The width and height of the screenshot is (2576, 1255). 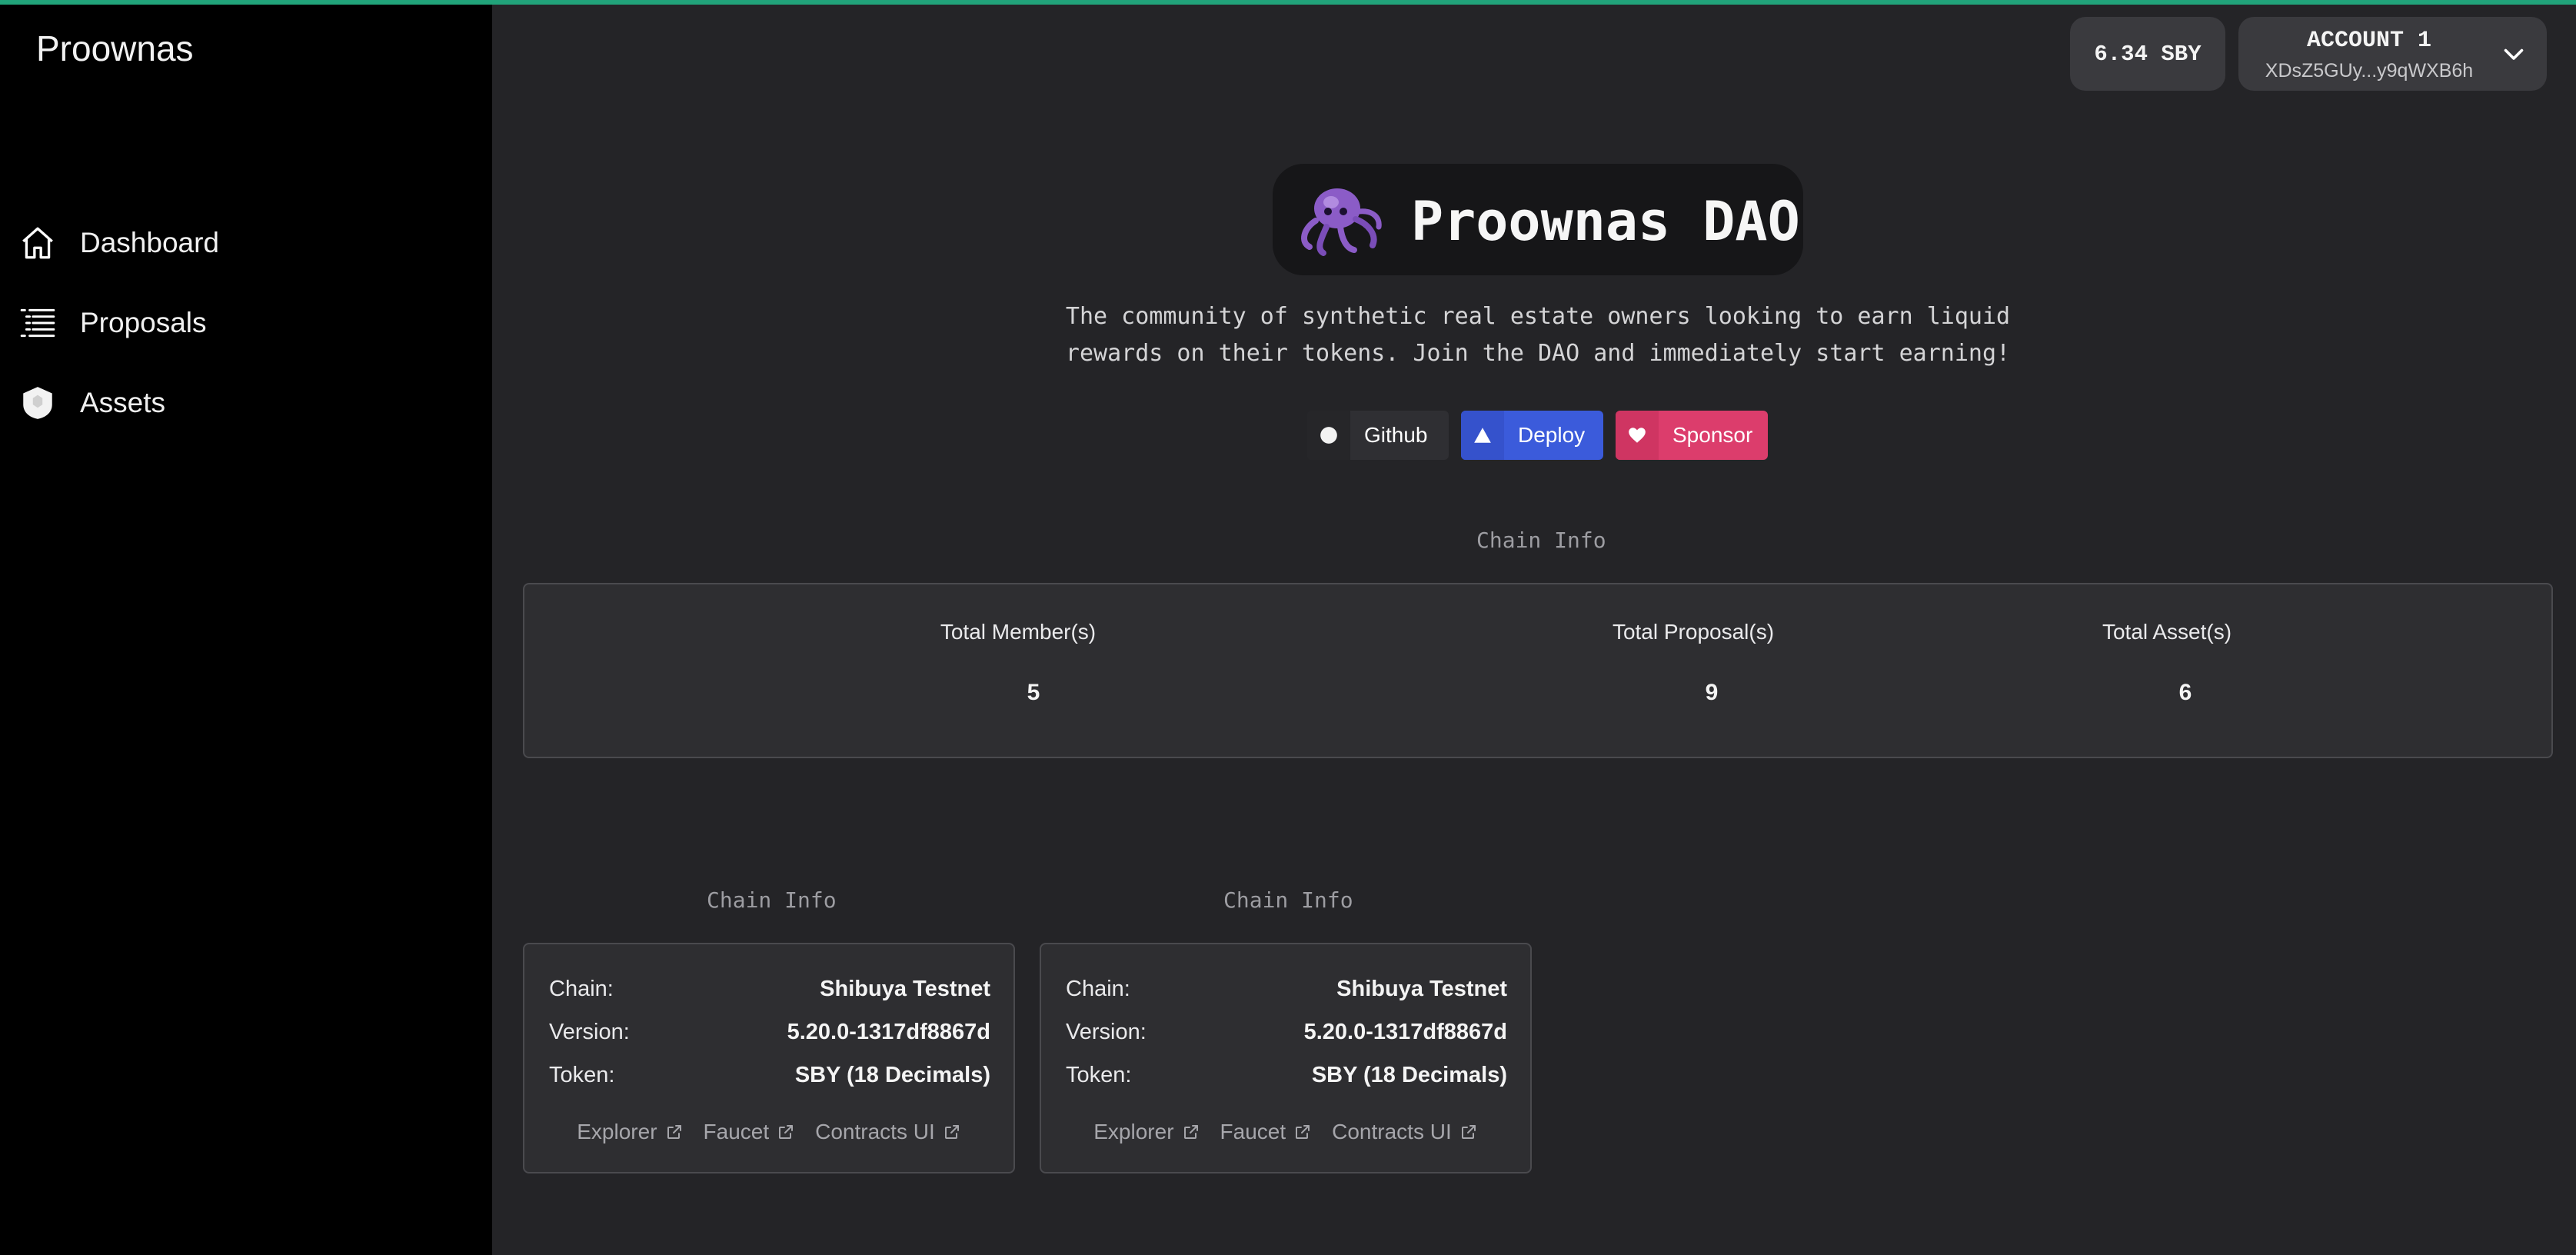 What do you see at coordinates (2369, 41) in the screenshot?
I see `account-name: ACCOUNT 1` at bounding box center [2369, 41].